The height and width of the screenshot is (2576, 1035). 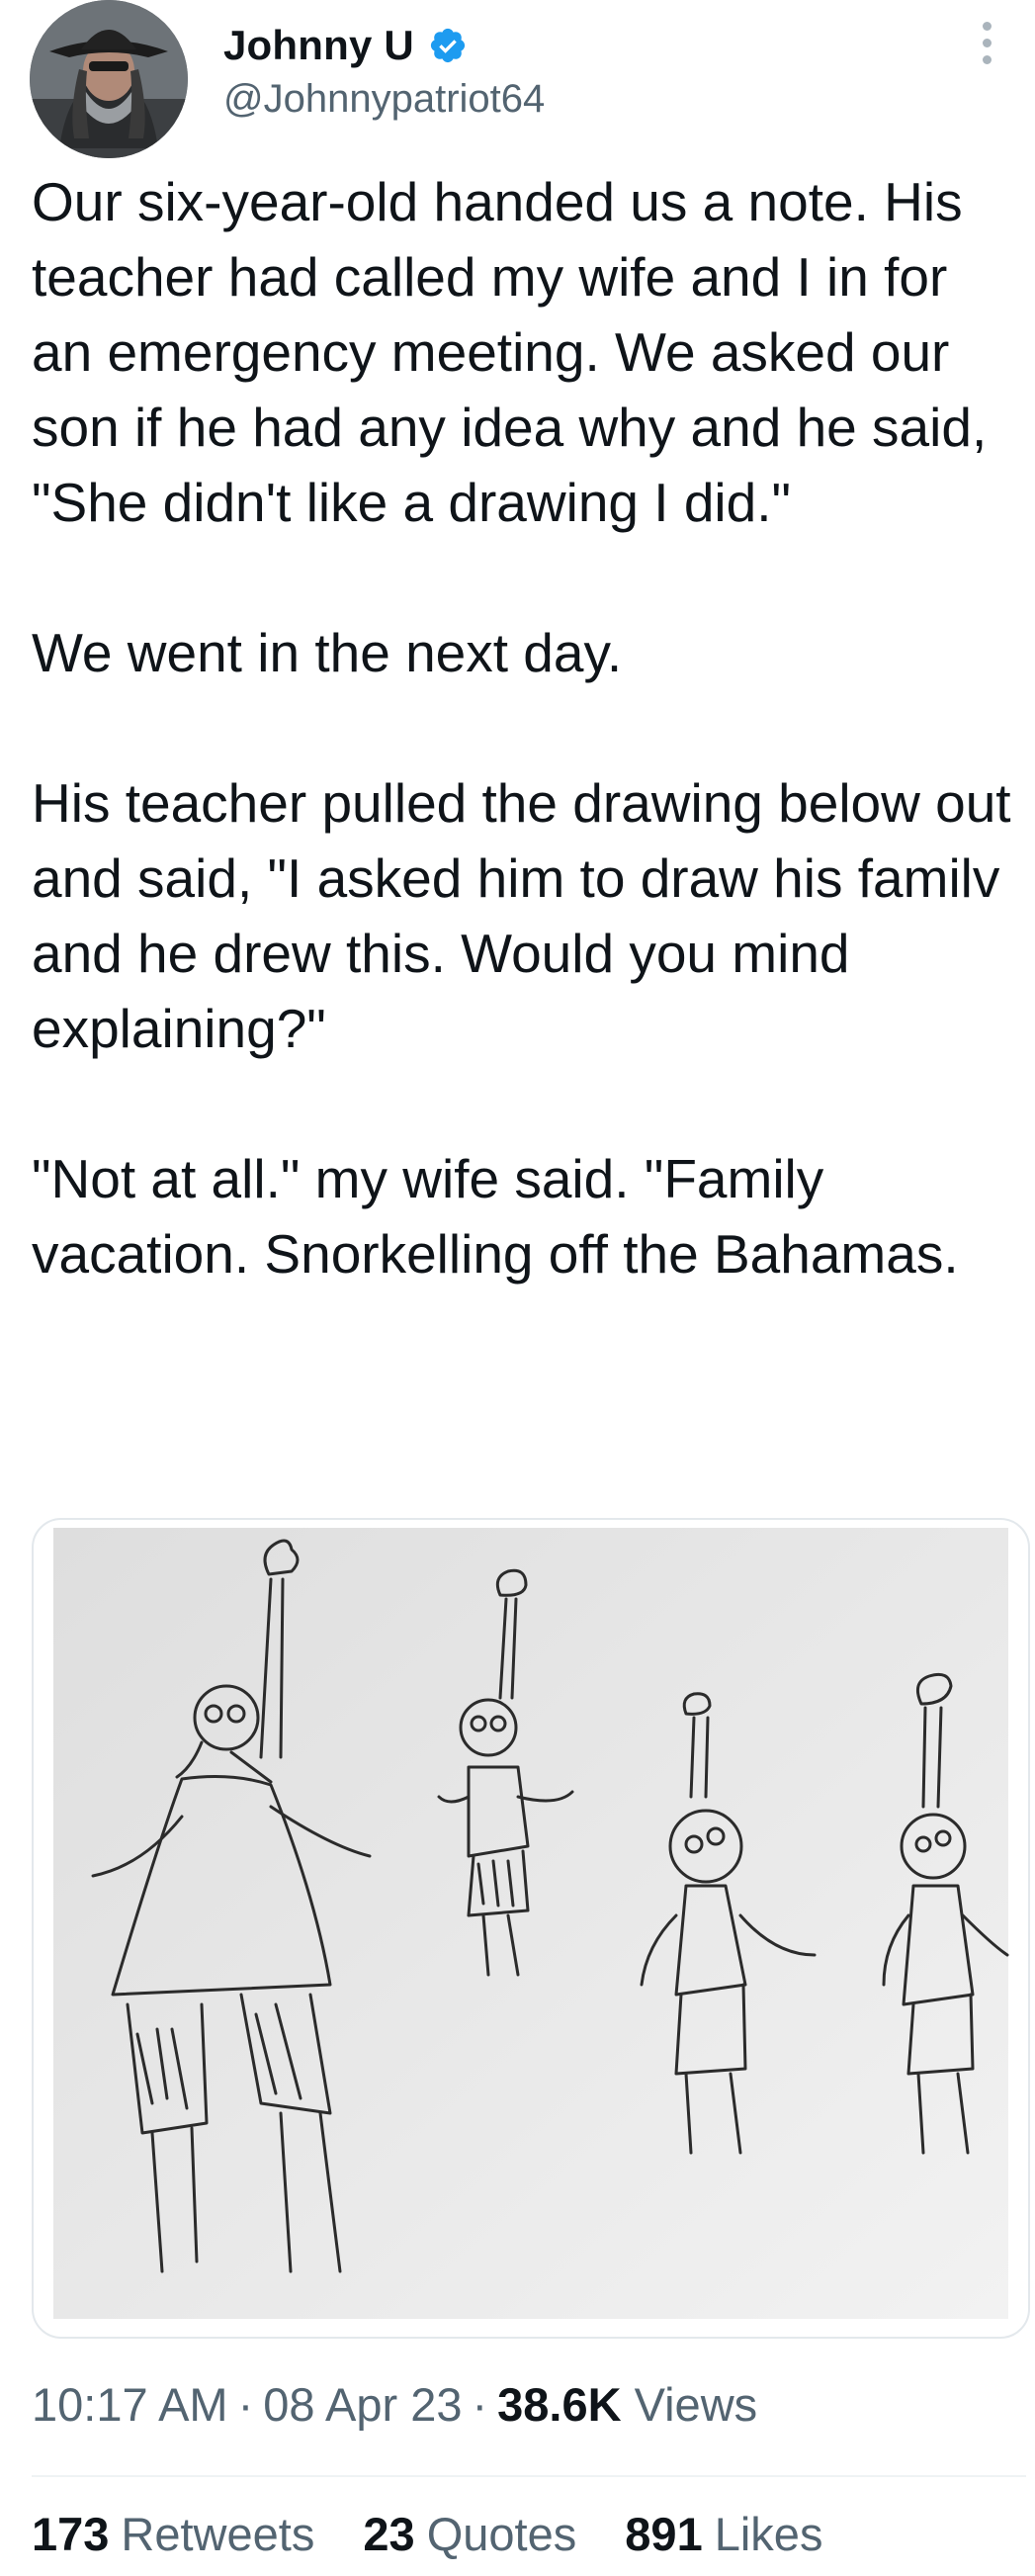 What do you see at coordinates (769, 2534) in the screenshot?
I see `likes-label: Likes` at bounding box center [769, 2534].